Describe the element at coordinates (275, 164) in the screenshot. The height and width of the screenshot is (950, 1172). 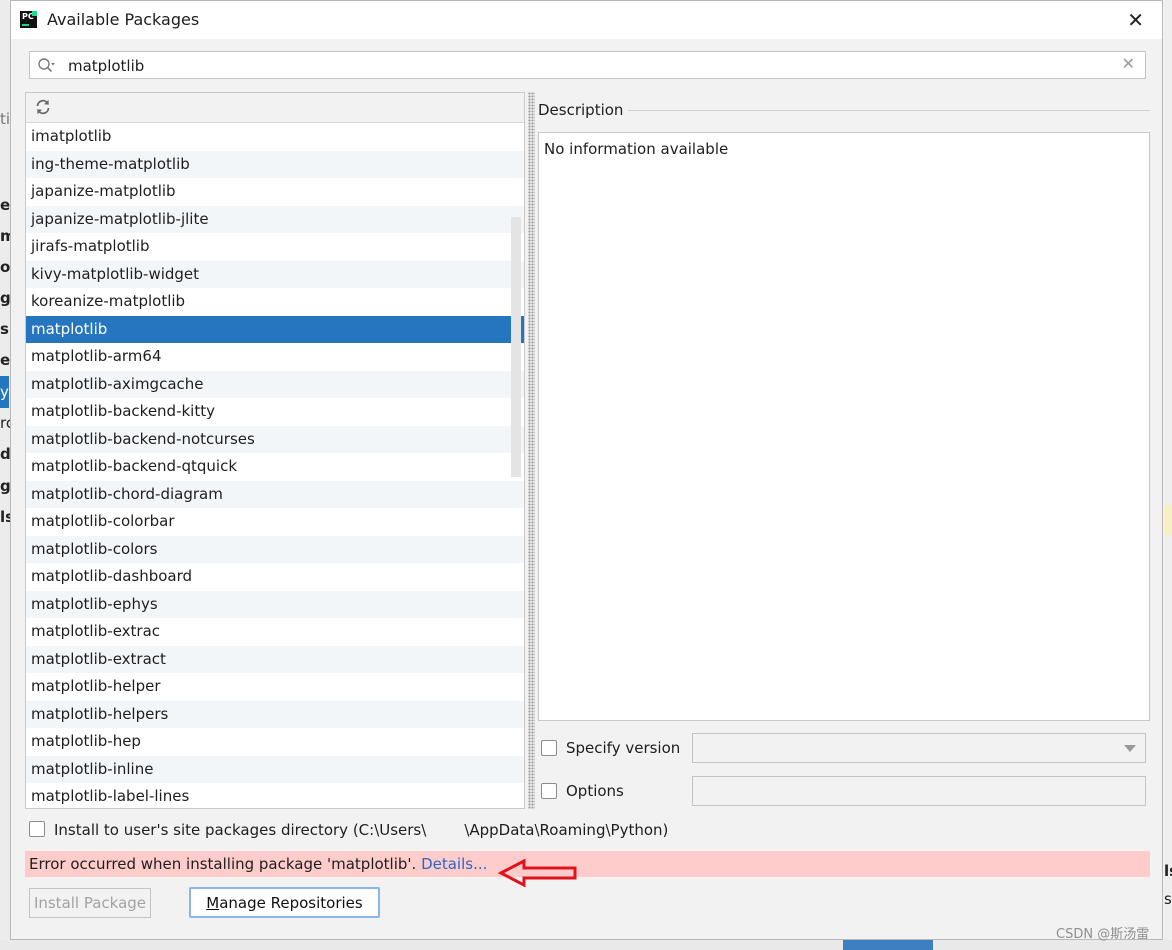
I see `package-list-item: ing-theme-matplotlib` at that location.